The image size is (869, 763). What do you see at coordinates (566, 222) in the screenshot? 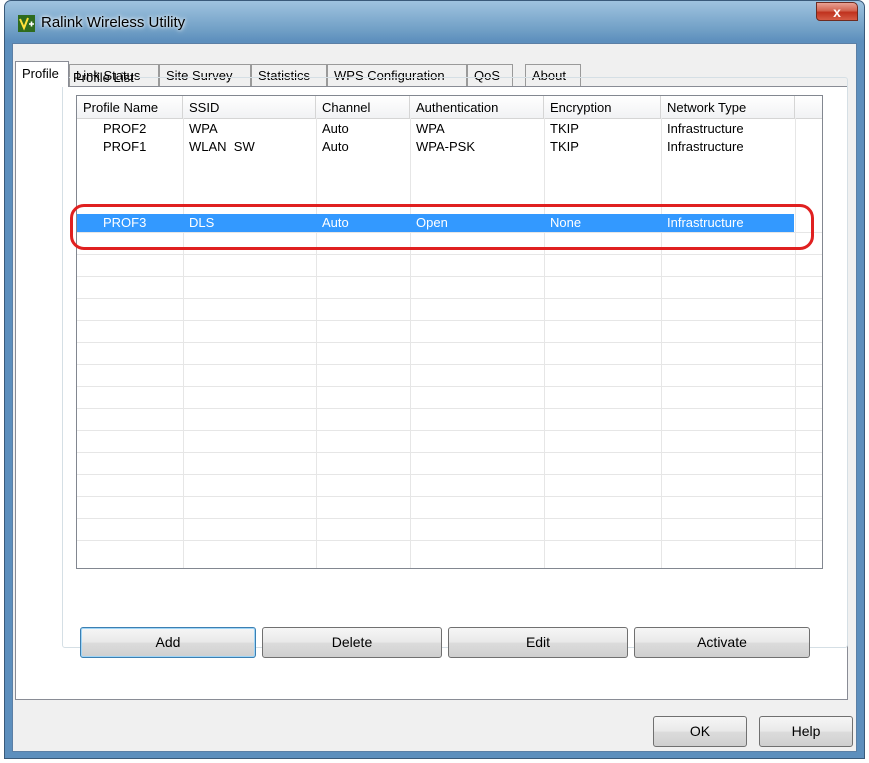
I see `cell-encryption: None` at bounding box center [566, 222].